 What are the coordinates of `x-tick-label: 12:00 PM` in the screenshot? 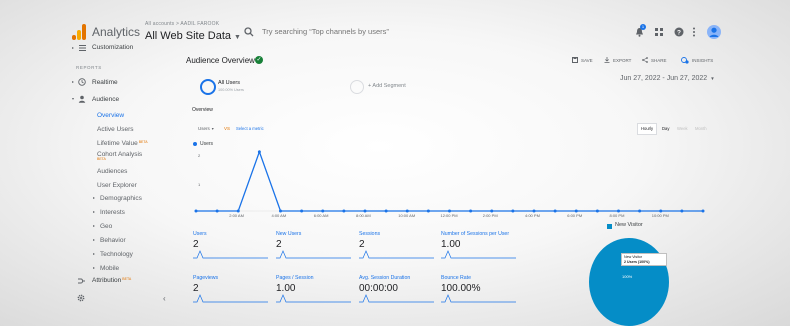 It's located at (449, 215).